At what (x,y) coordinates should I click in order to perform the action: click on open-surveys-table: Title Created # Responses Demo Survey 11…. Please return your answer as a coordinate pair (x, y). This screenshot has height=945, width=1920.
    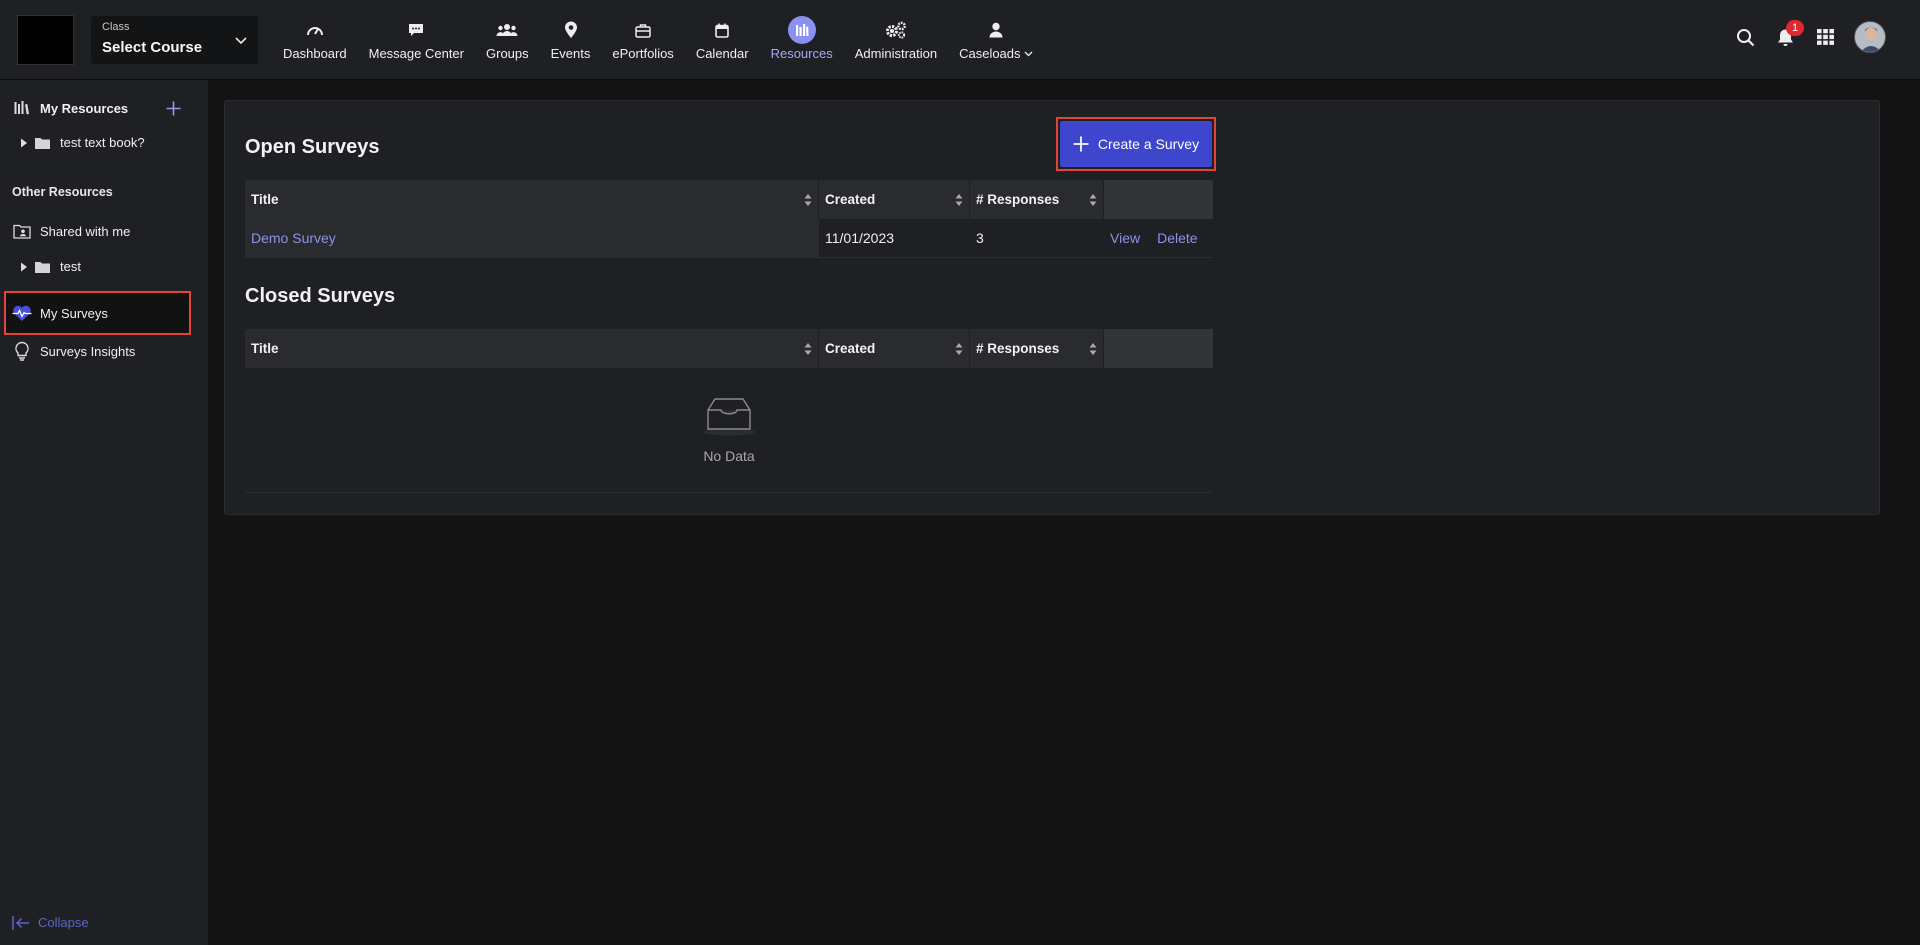
    Looking at the image, I should click on (729, 219).